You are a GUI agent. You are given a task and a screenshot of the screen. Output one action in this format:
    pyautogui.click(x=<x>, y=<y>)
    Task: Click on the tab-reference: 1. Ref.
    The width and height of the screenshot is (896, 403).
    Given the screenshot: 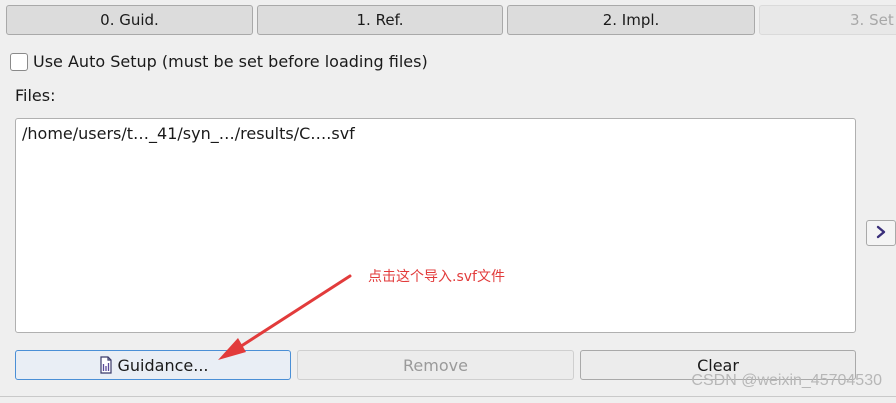 What is the action you would take?
    pyautogui.click(x=380, y=20)
    